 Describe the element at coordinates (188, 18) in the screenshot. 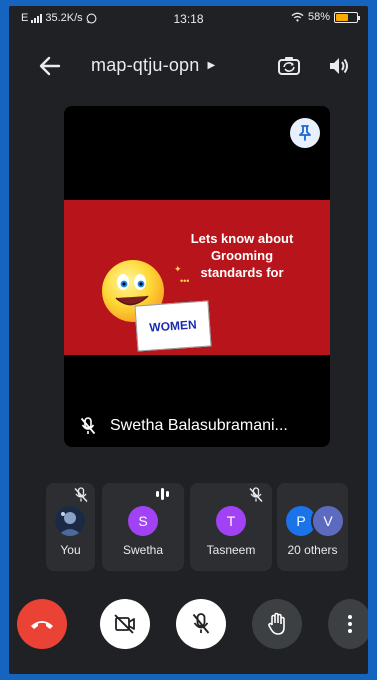

I see `status-bar: E 35.2K/s 13:18 58%` at that location.